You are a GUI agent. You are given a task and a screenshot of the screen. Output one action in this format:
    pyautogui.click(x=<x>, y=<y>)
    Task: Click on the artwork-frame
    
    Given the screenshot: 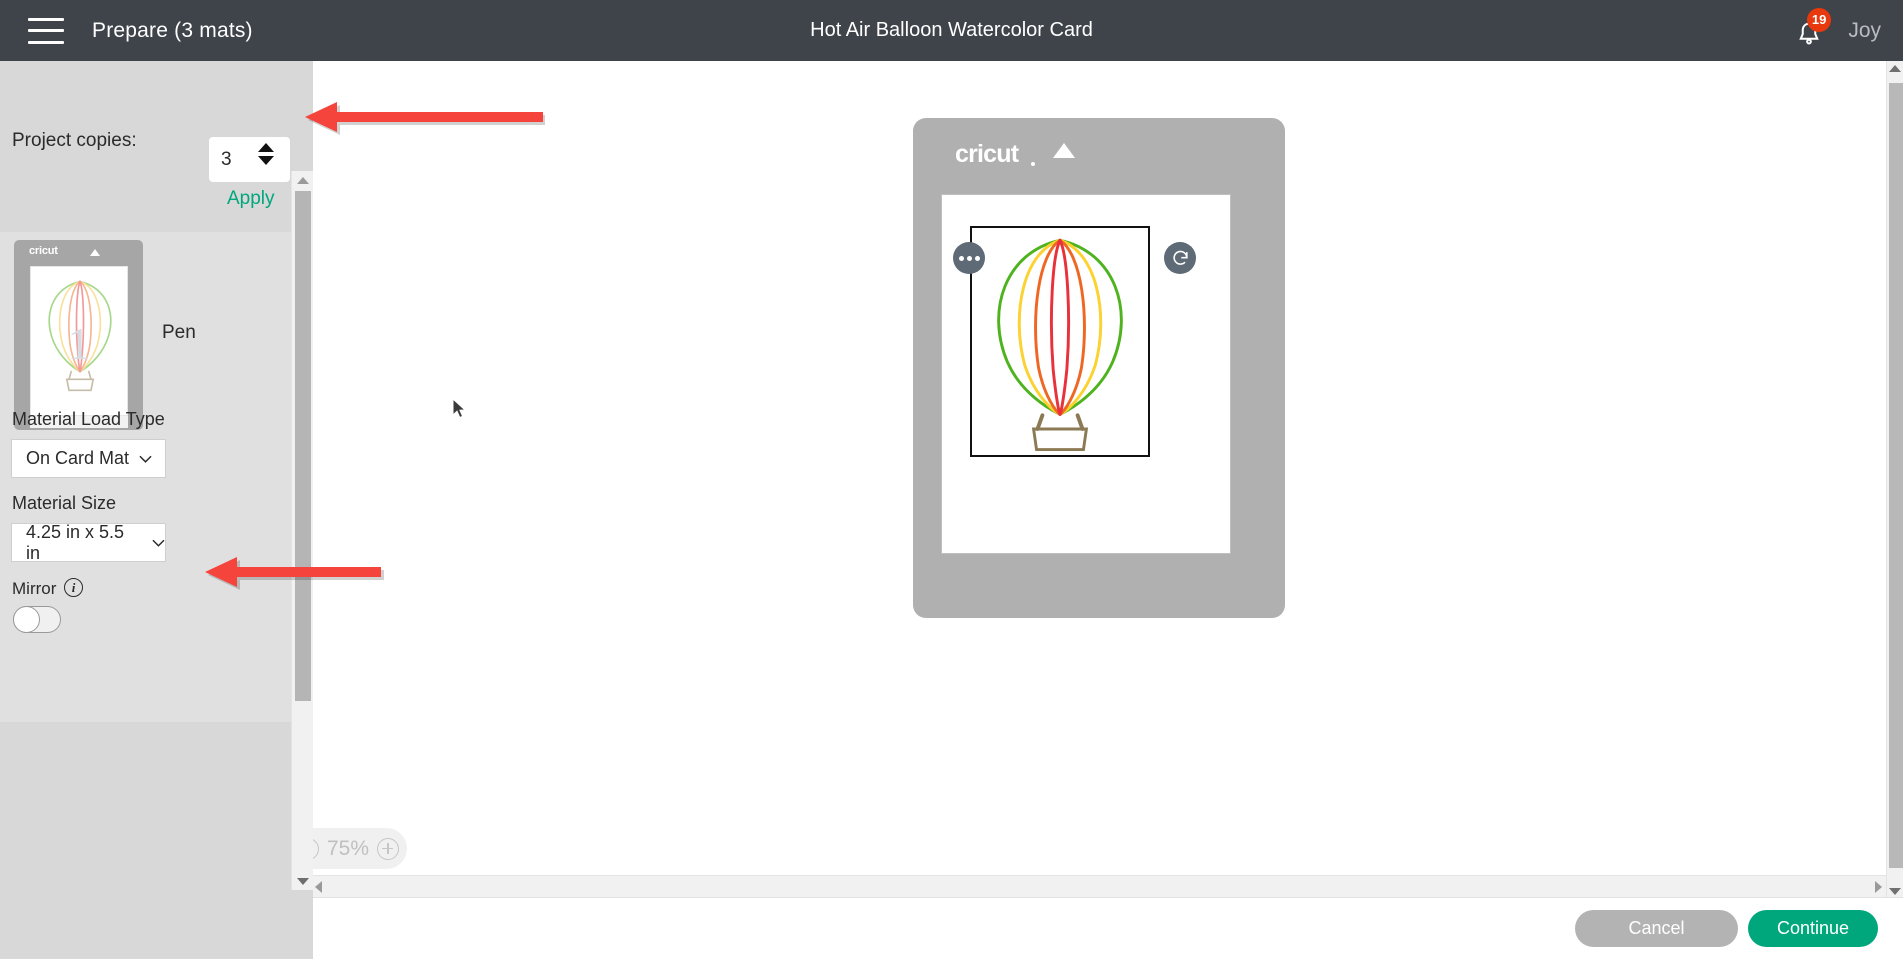 What is the action you would take?
    pyautogui.click(x=1060, y=341)
    